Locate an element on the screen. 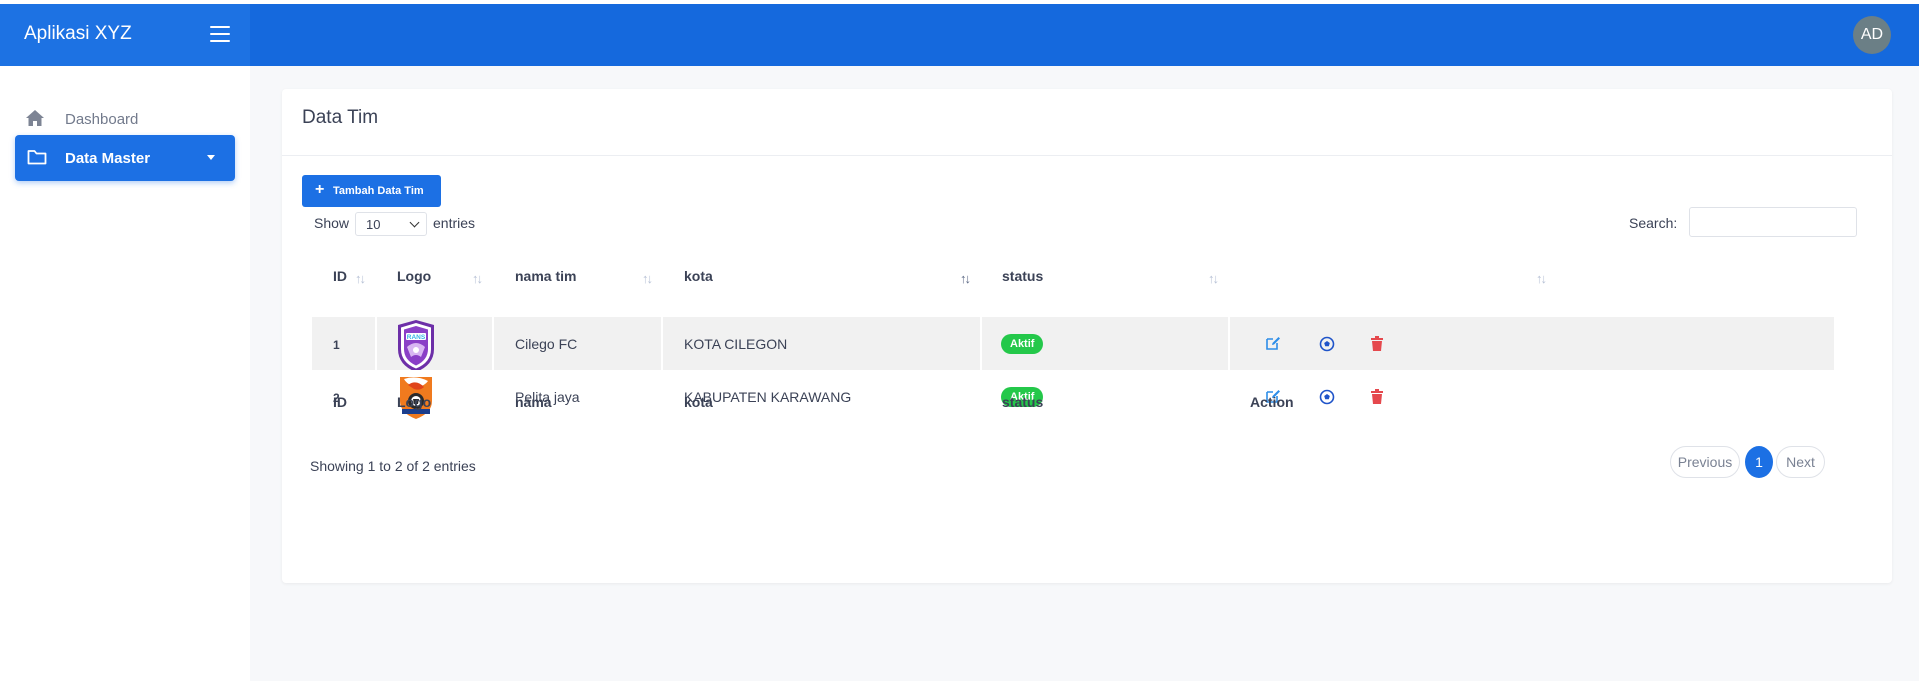 This screenshot has height=681, width=1919. column-header-kota: kota is located at coordinates (698, 276).